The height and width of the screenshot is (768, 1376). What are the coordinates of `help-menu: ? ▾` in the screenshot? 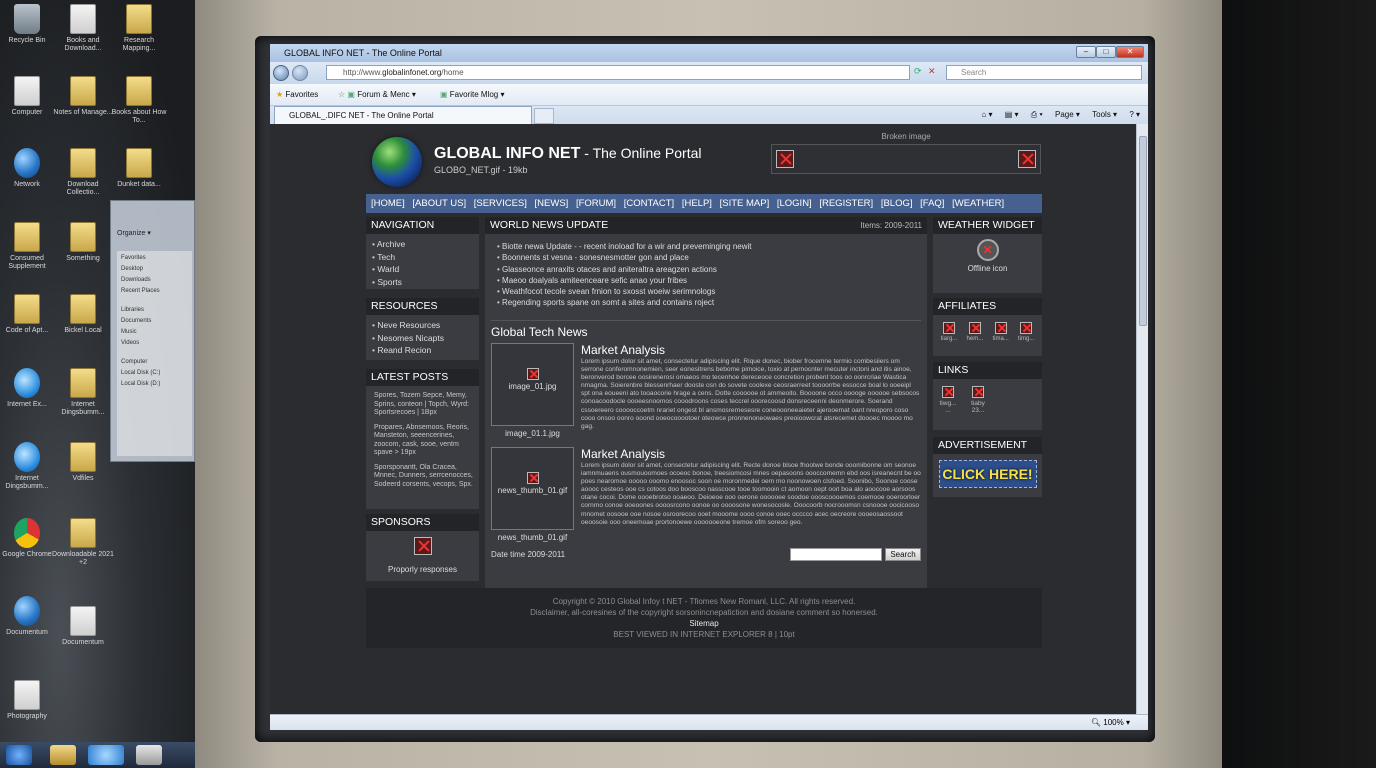 It's located at (1134, 114).